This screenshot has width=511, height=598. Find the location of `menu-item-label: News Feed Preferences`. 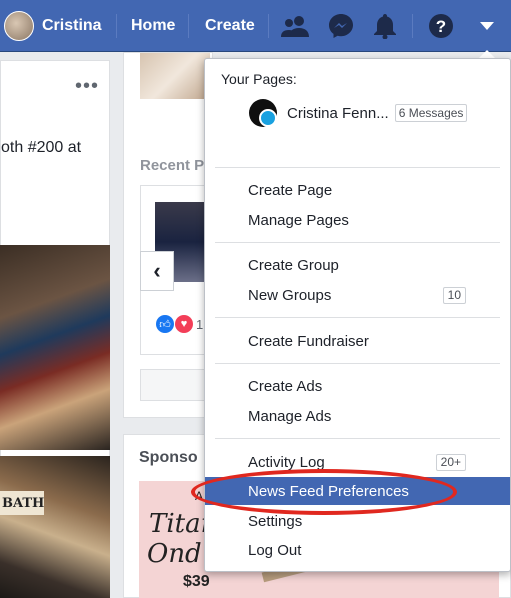

menu-item-label: News Feed Preferences is located at coordinates (328, 491).